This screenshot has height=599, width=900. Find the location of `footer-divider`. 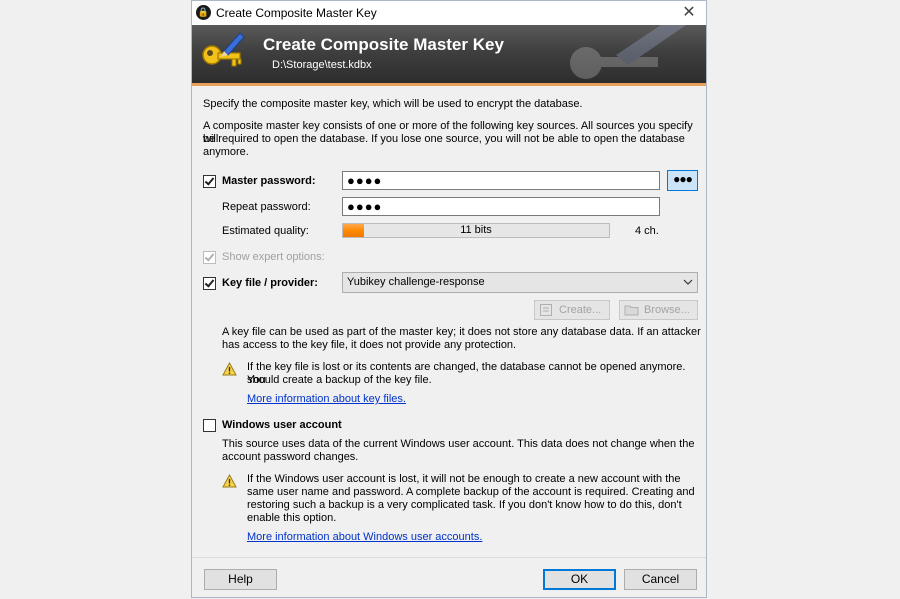

footer-divider is located at coordinates (449, 557).